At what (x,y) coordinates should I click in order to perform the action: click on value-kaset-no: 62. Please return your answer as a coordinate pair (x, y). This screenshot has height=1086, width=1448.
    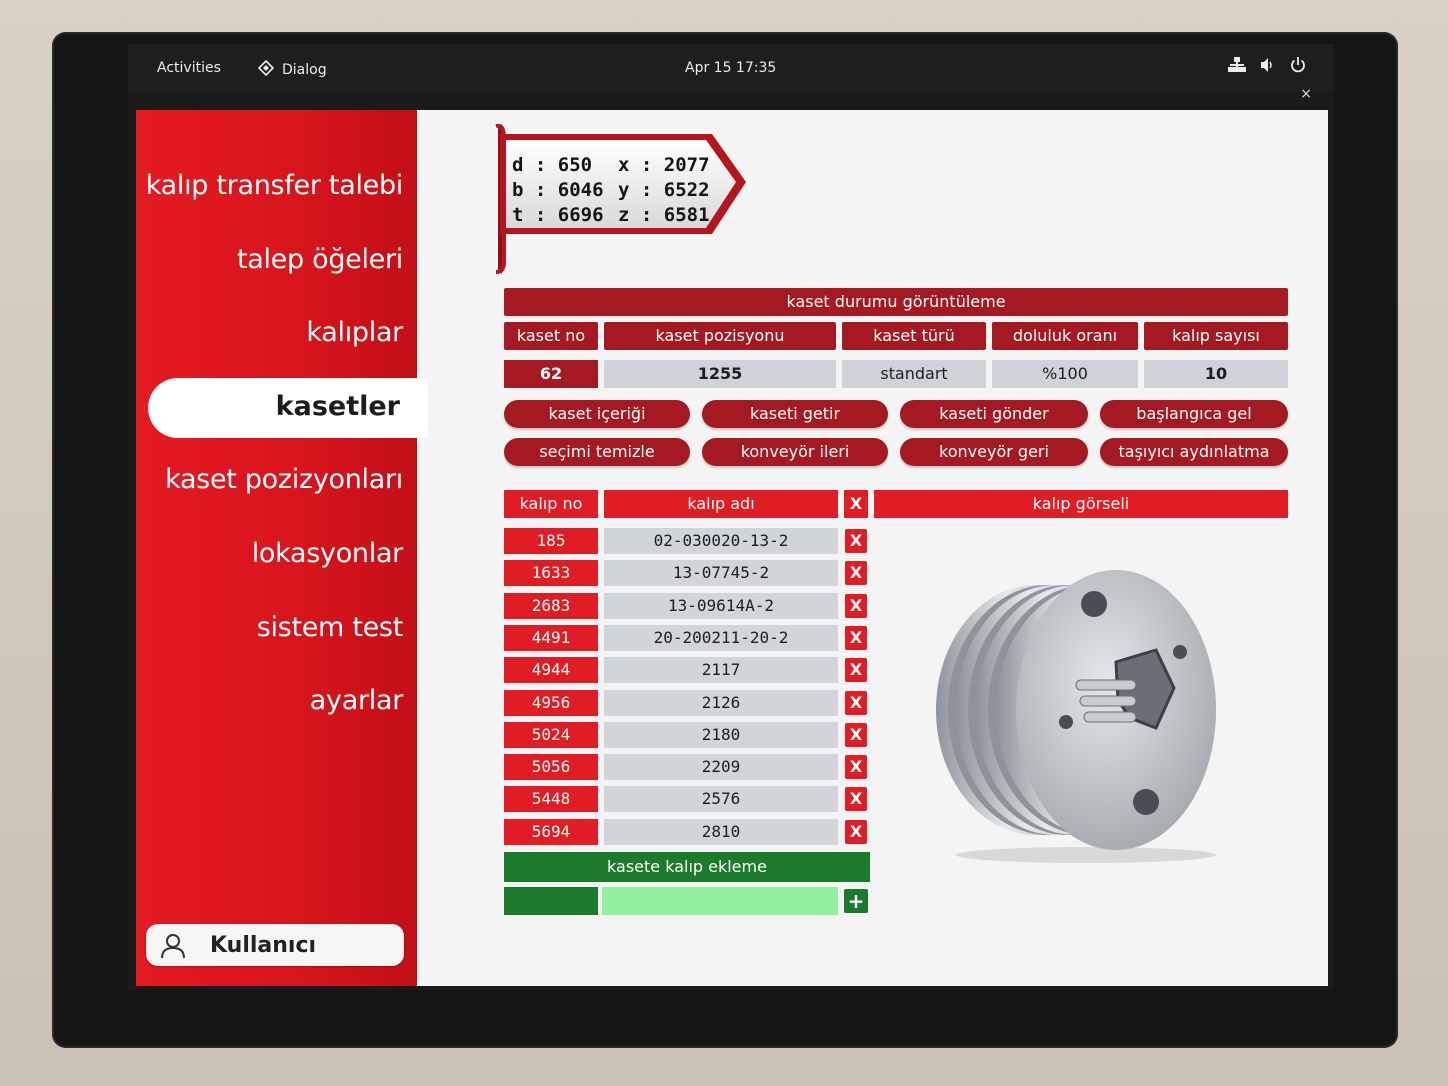
    Looking at the image, I should click on (551, 374).